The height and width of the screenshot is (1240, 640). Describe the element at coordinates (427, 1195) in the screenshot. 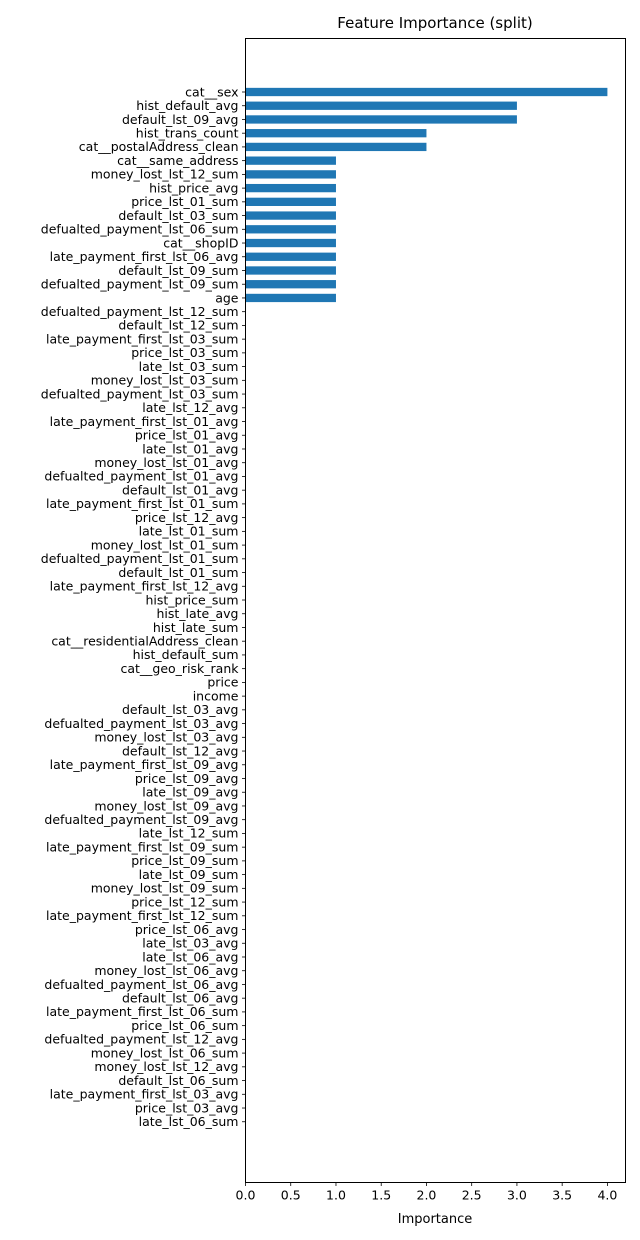

I see `x-tick-label: 2.0` at that location.